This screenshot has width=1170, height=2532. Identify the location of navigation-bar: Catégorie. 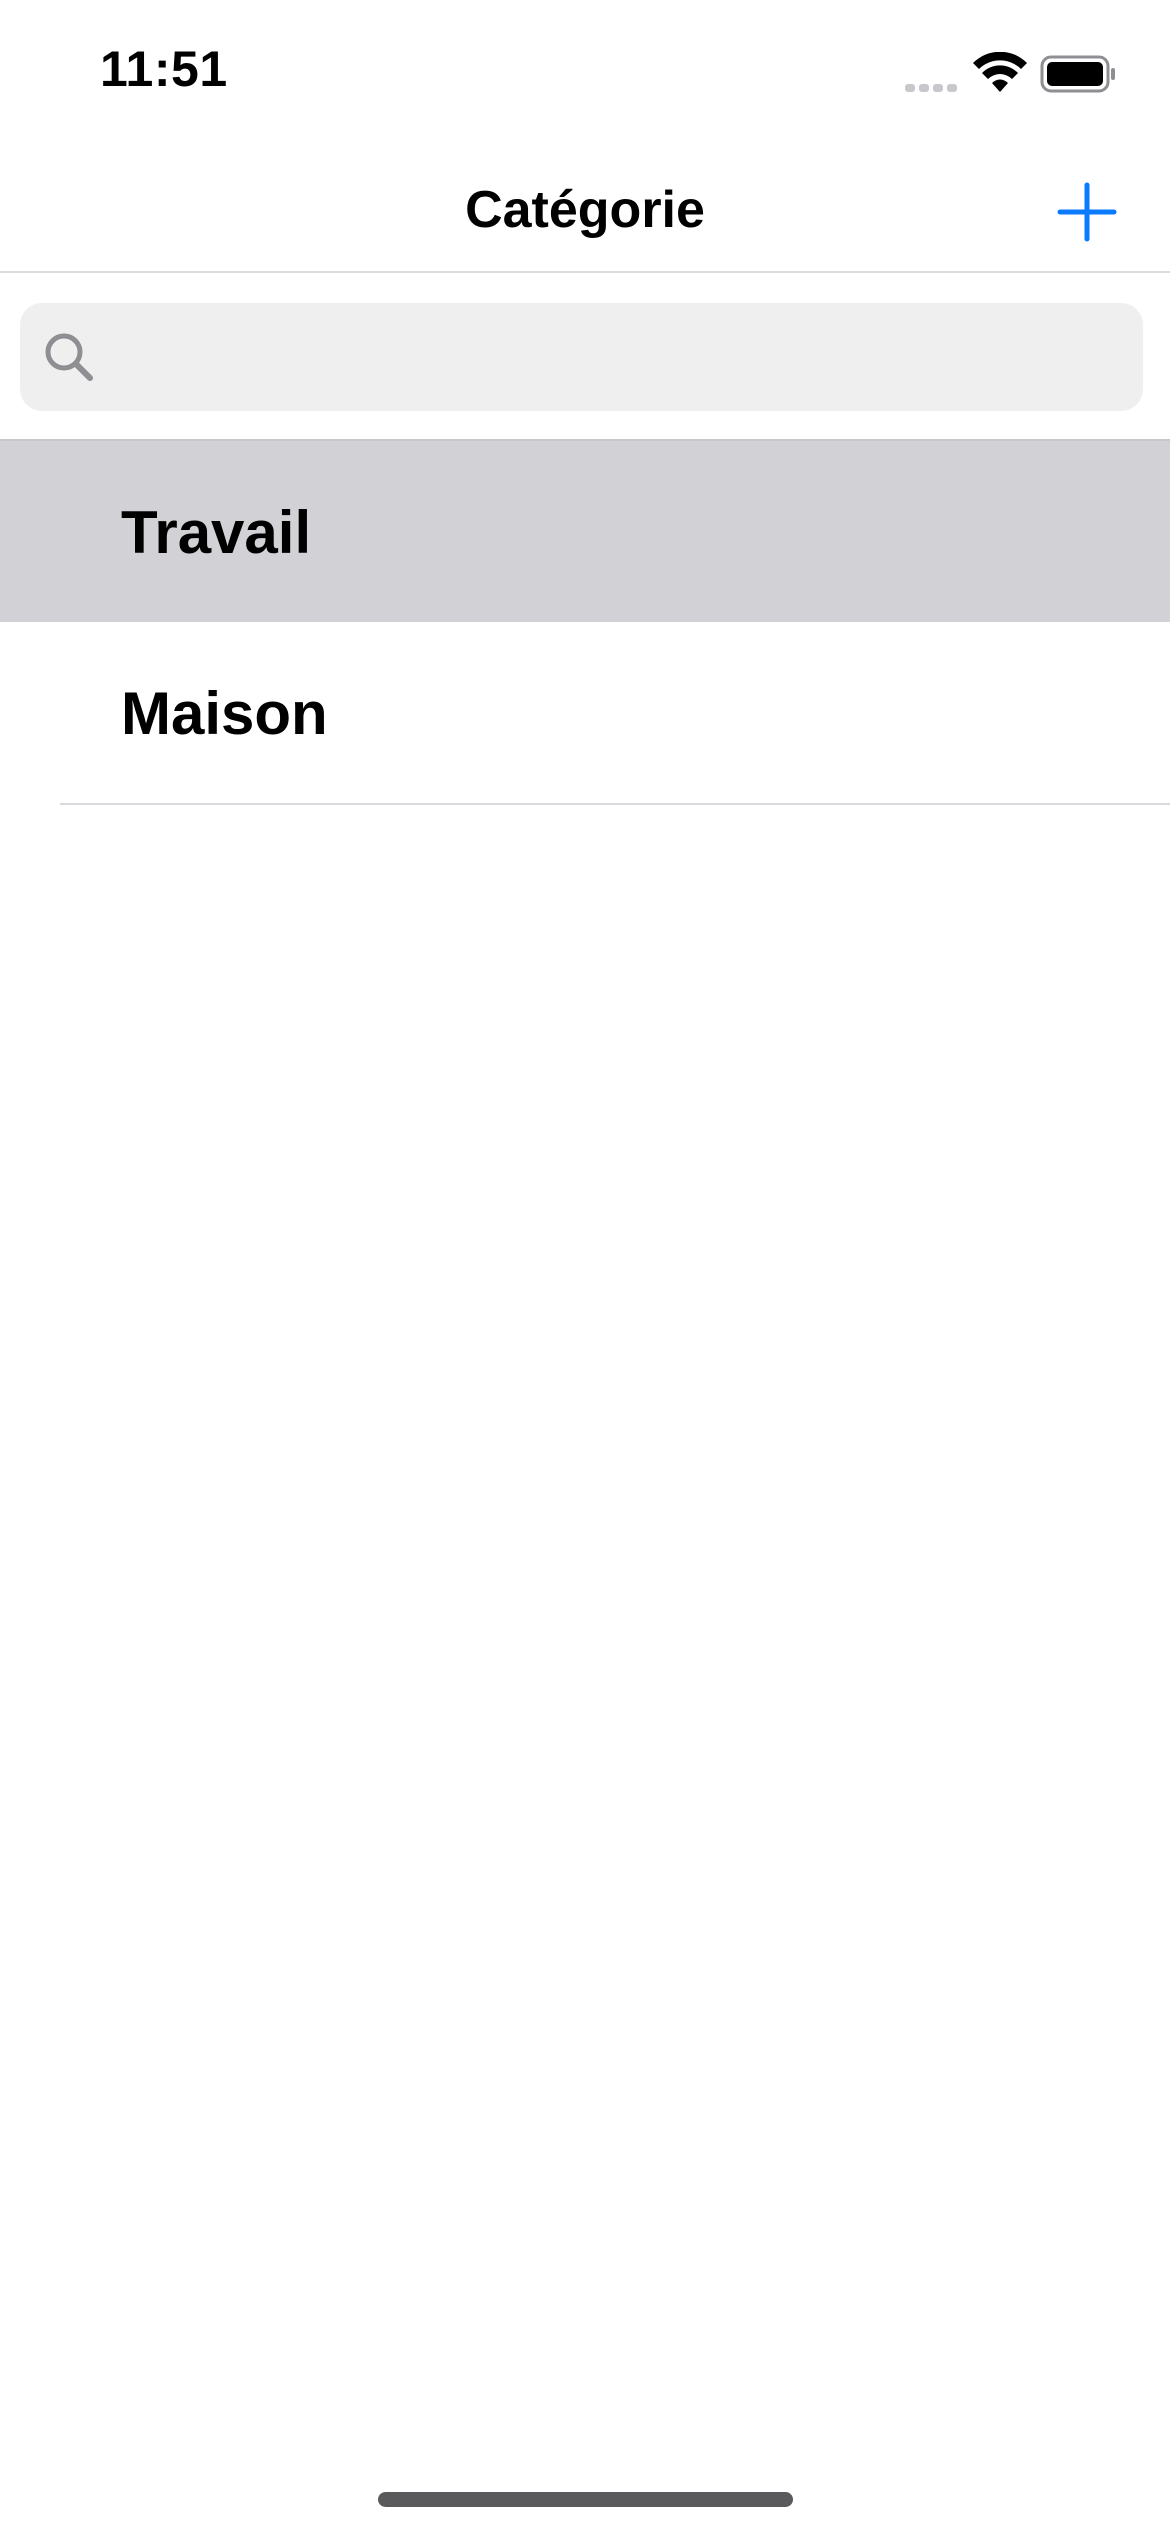
(585, 206).